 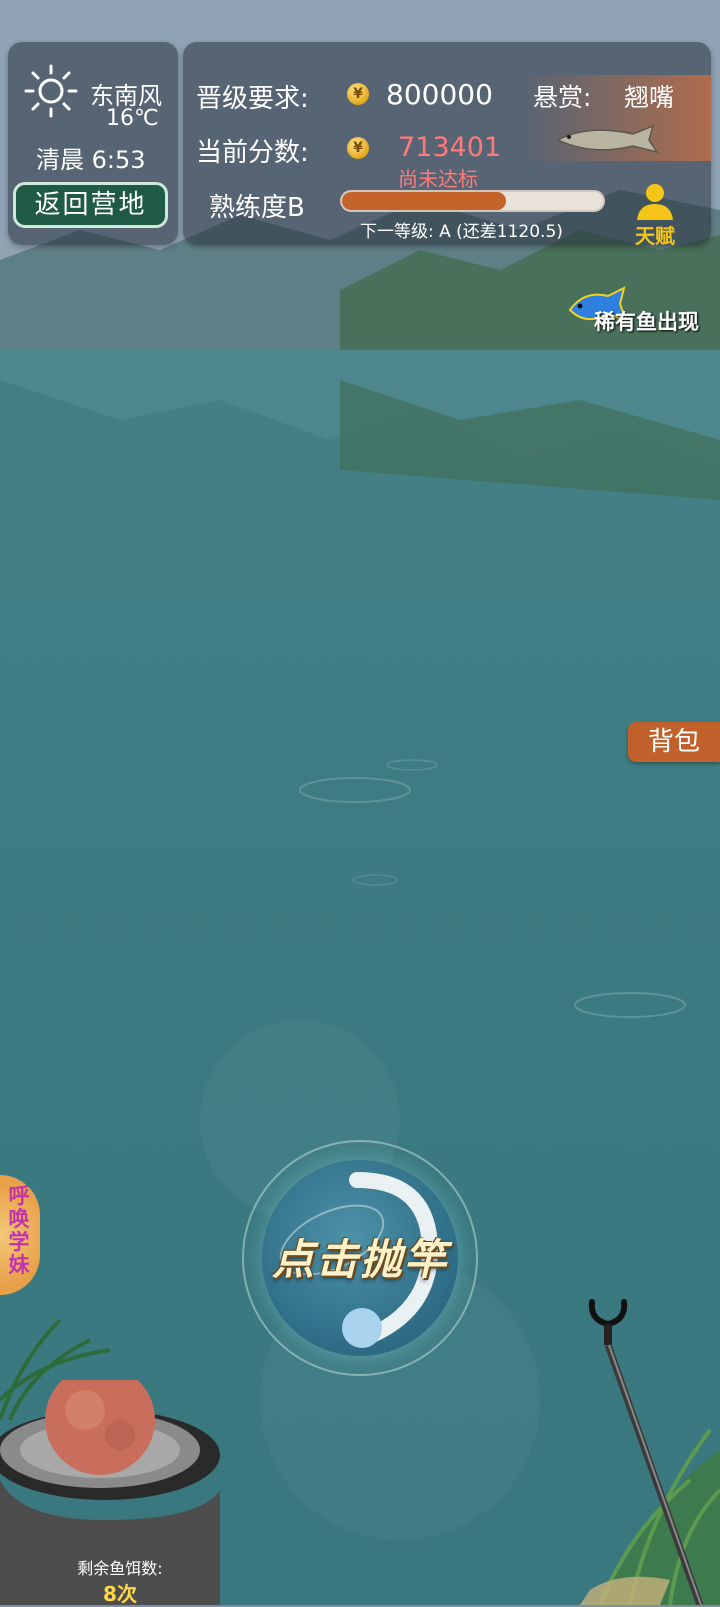 What do you see at coordinates (649, 97) in the screenshot?
I see `bounty-fish-name: 翘嘴` at bounding box center [649, 97].